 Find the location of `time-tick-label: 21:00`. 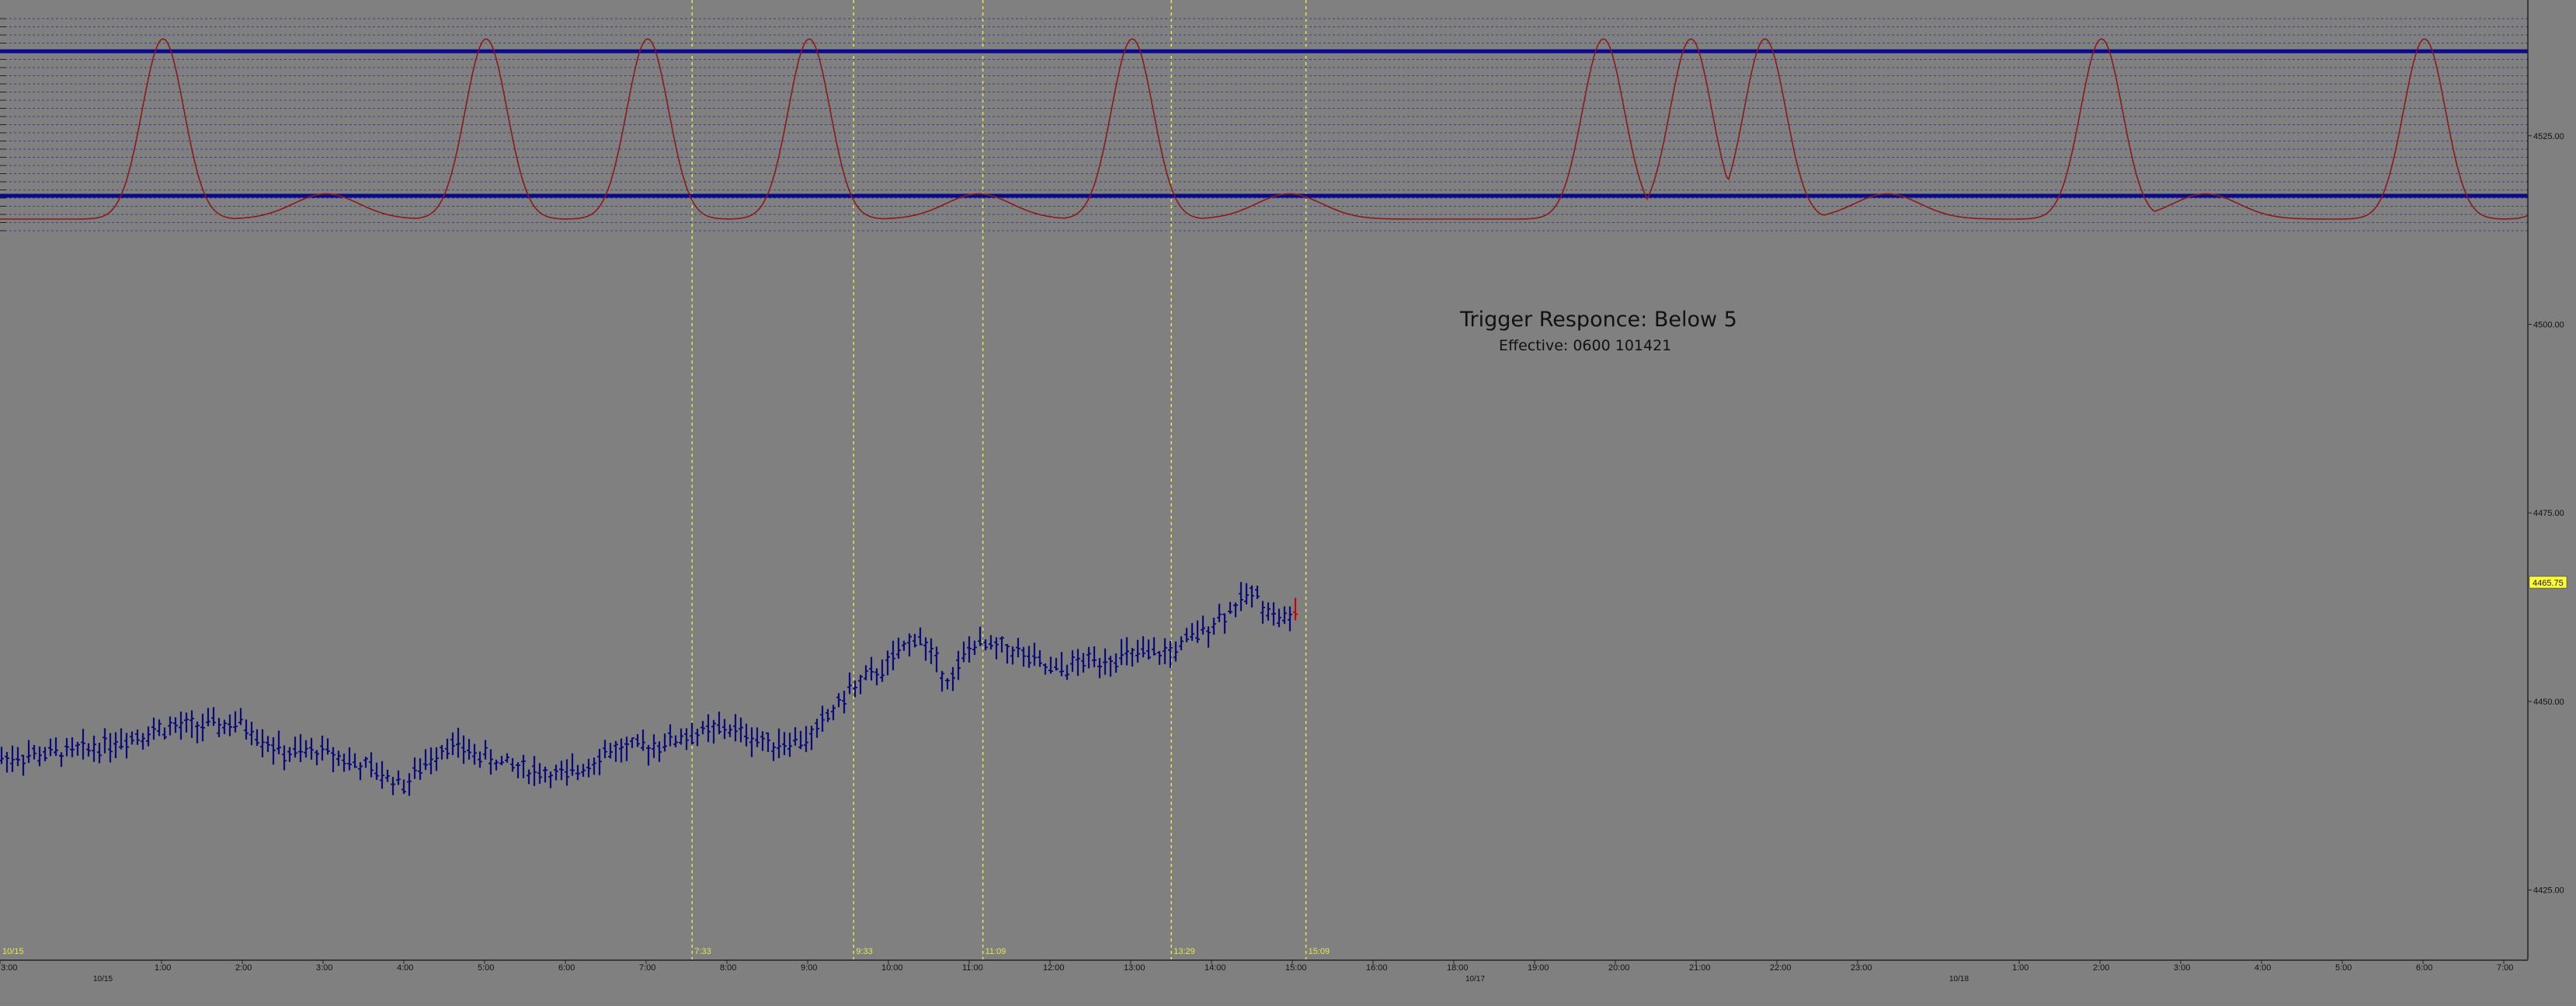

time-tick-label: 21:00 is located at coordinates (1700, 968).